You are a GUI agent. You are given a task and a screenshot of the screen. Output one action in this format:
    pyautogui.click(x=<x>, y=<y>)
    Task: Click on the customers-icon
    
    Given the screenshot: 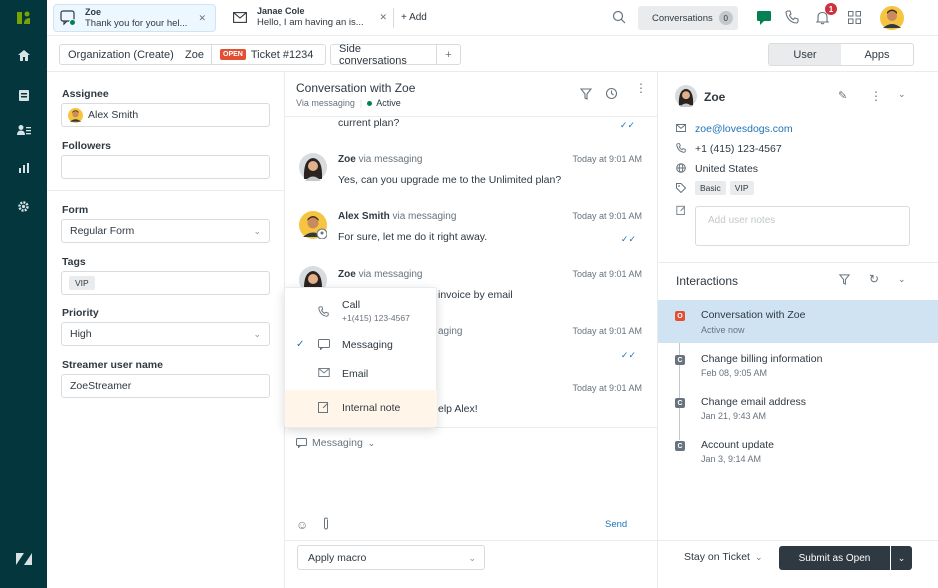 What is the action you would take?
    pyautogui.click(x=23, y=130)
    